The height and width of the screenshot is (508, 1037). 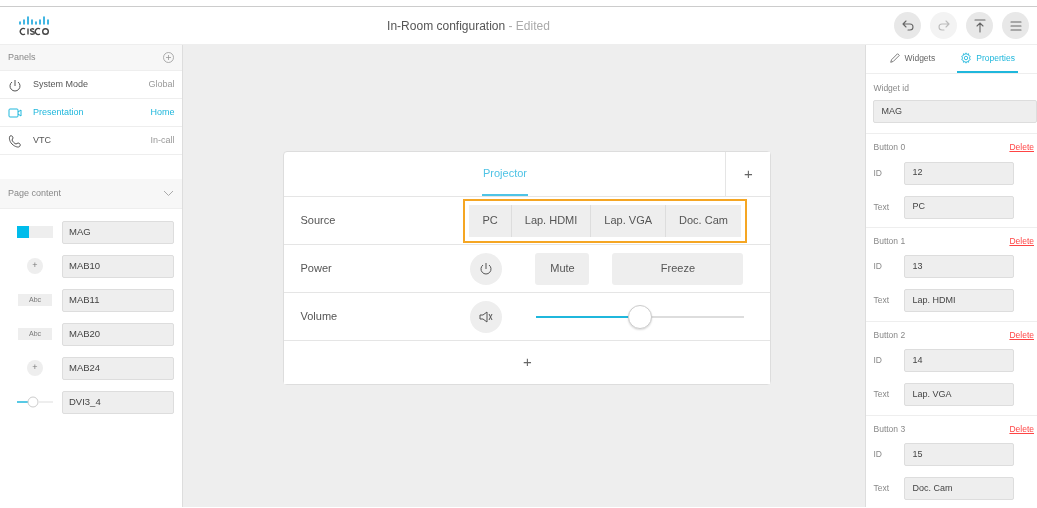 What do you see at coordinates (118, 300) in the screenshot?
I see `widget-id-field: MAB11` at bounding box center [118, 300].